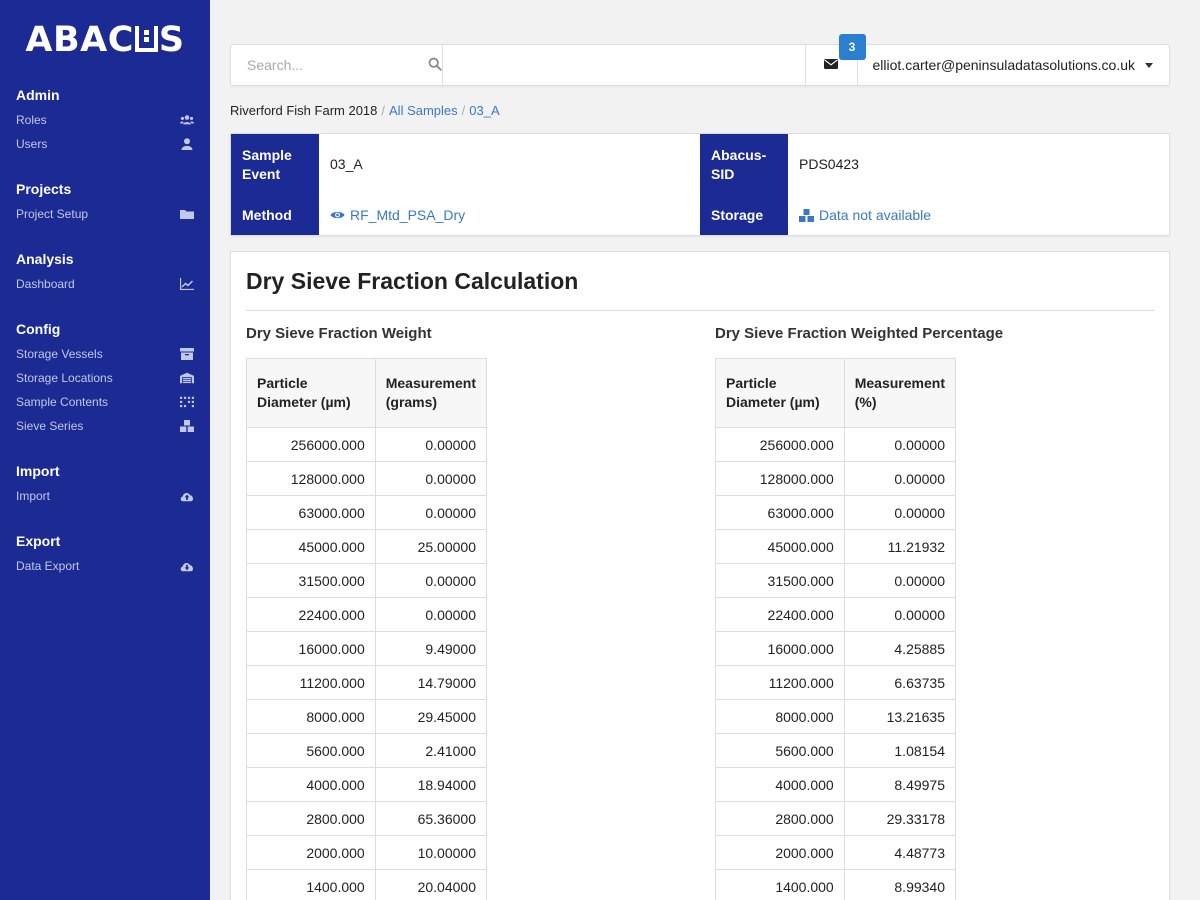 This screenshot has height=900, width=1200. What do you see at coordinates (311, 546) in the screenshot?
I see `particle-diameter-cell: 45000.000` at bounding box center [311, 546].